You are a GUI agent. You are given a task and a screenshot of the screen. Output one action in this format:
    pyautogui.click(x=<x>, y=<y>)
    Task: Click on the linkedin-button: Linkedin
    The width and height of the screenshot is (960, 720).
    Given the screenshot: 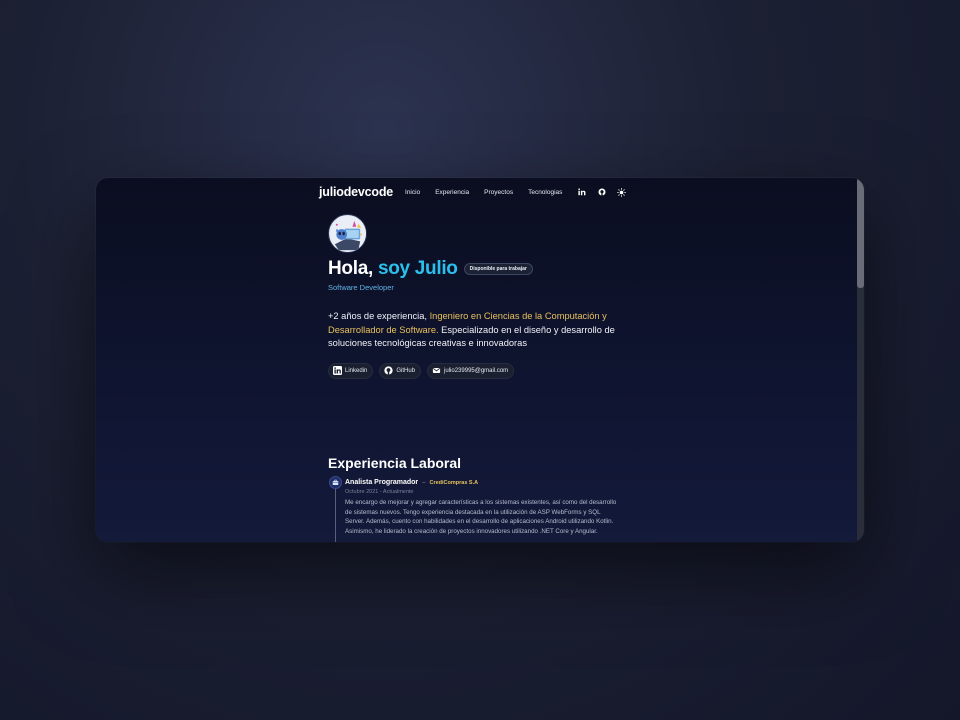 What is the action you would take?
    pyautogui.click(x=351, y=370)
    